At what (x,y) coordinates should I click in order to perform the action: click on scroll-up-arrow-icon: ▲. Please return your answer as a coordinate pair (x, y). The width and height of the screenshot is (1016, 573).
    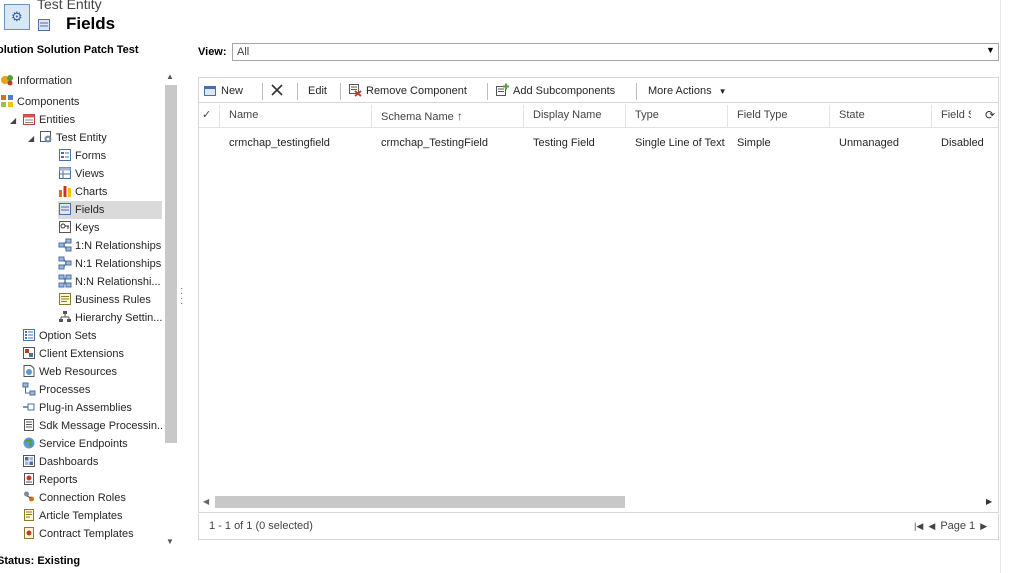
    Looking at the image, I should click on (170, 76).